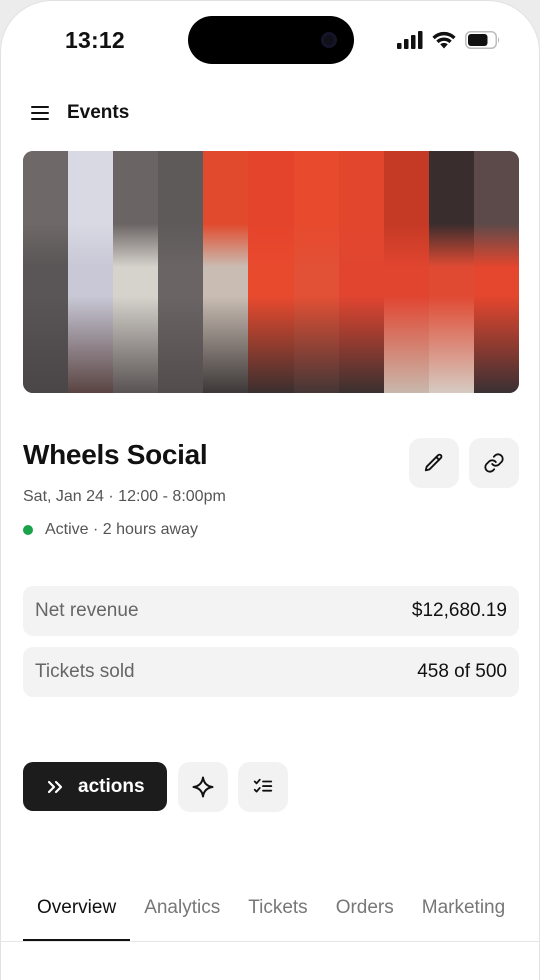 The image size is (540, 980). What do you see at coordinates (77, 919) in the screenshot?
I see `tab-overview: Overview` at bounding box center [77, 919].